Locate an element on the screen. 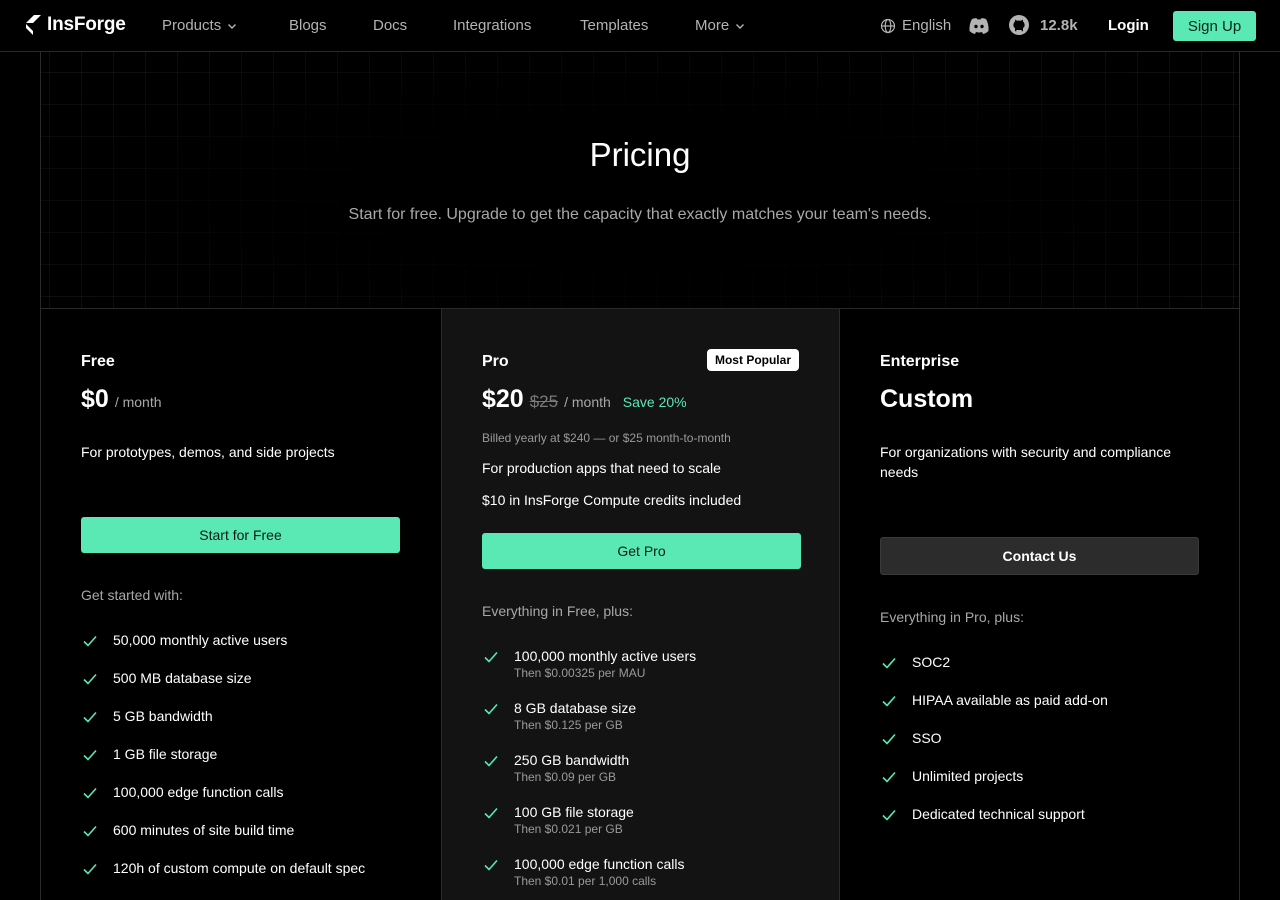 The width and height of the screenshot is (1280, 900). plan-period: / month is located at coordinates (587, 402).